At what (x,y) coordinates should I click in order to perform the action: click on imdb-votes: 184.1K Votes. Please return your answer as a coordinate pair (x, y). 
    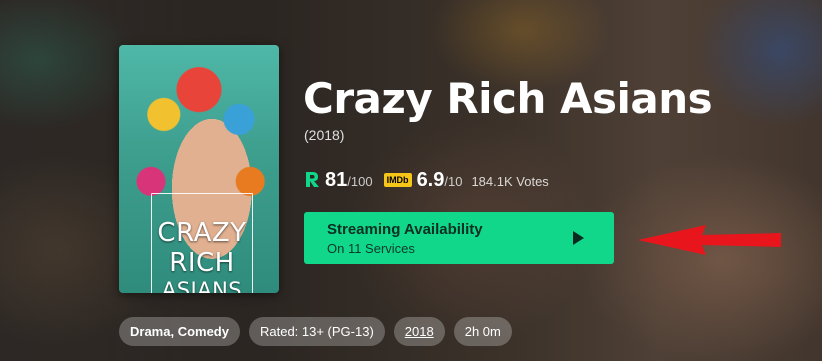
    Looking at the image, I should click on (510, 181).